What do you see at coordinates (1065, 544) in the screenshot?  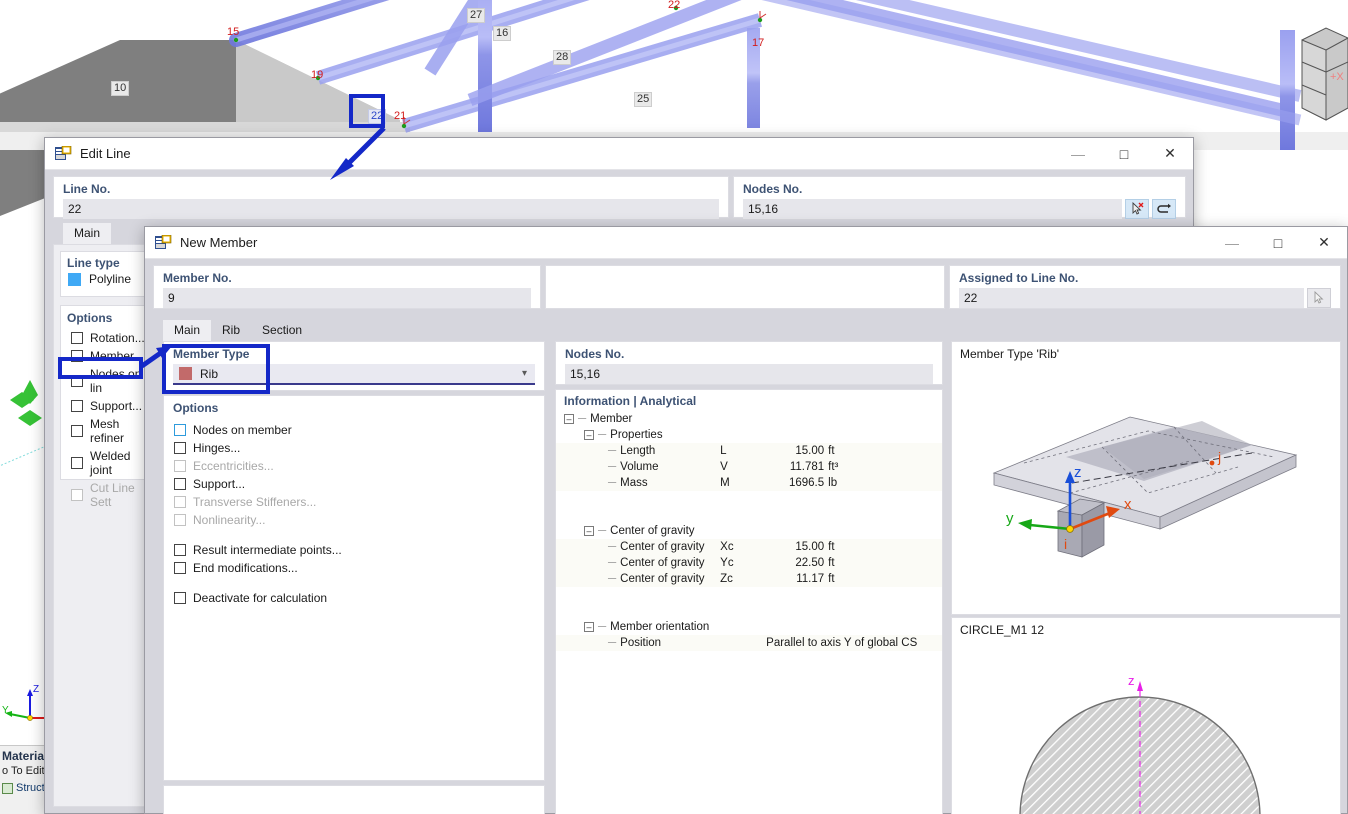 I see `node-i-label: i` at bounding box center [1065, 544].